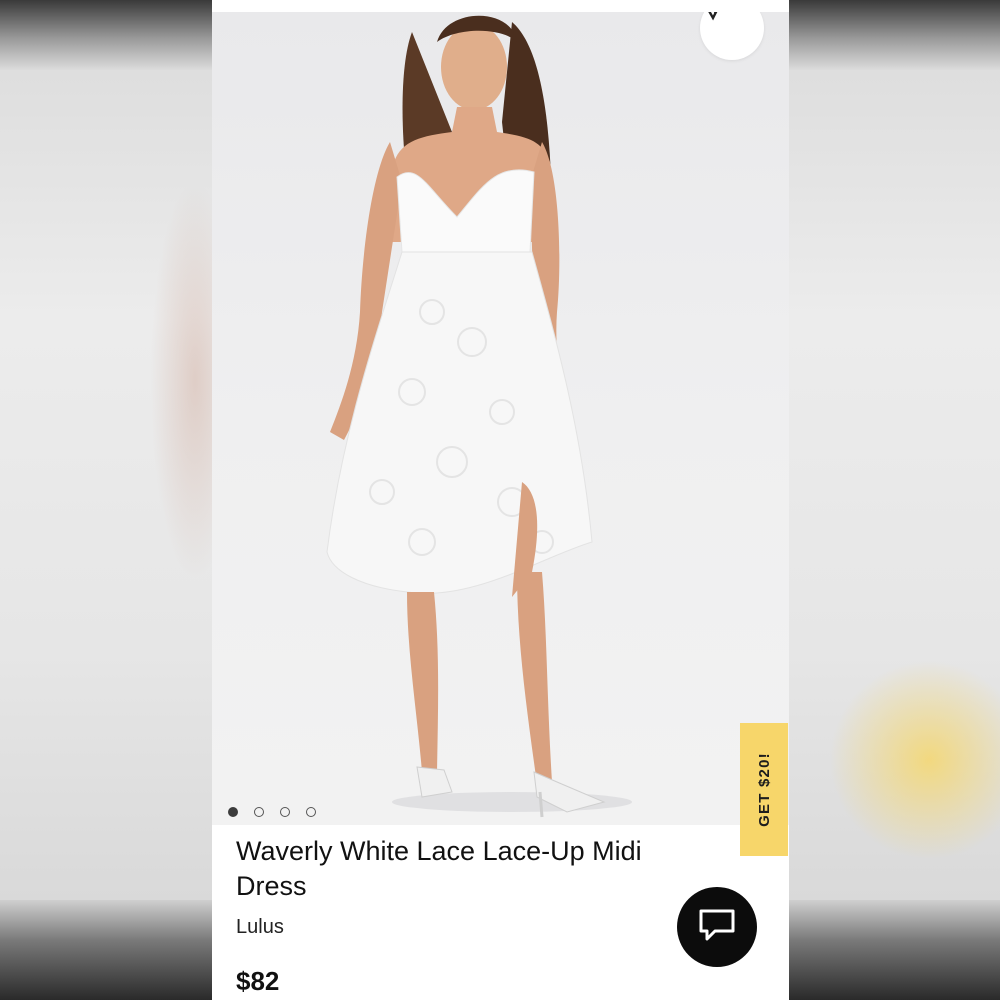 The height and width of the screenshot is (1000, 1000). I want to click on product-title: Waverly White Lace Lace-Up Midi Dress, so click(439, 868).